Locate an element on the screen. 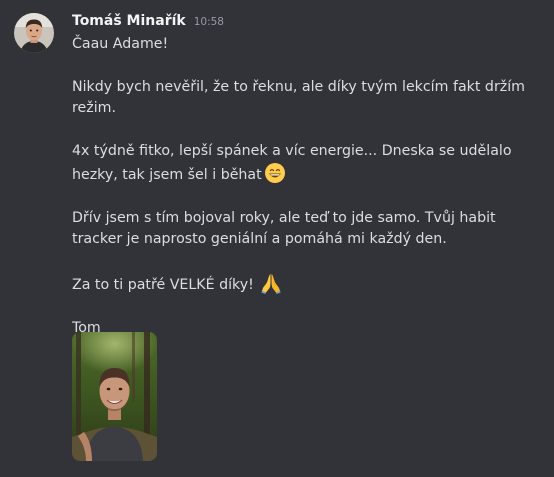 The height and width of the screenshot is (477, 554). folded-hands-emoji is located at coordinates (271, 283).